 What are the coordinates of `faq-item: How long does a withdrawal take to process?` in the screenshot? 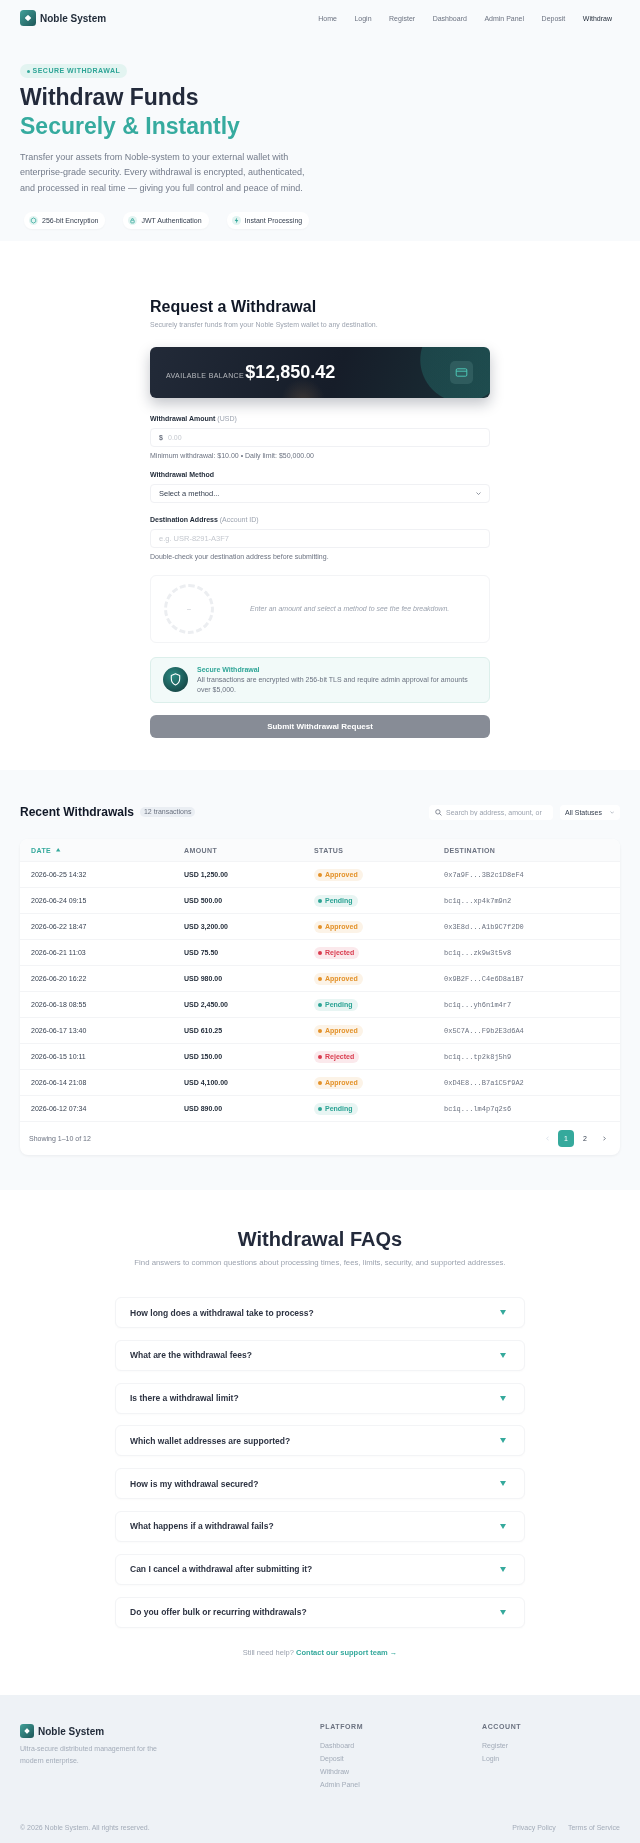 It's located at (320, 1312).